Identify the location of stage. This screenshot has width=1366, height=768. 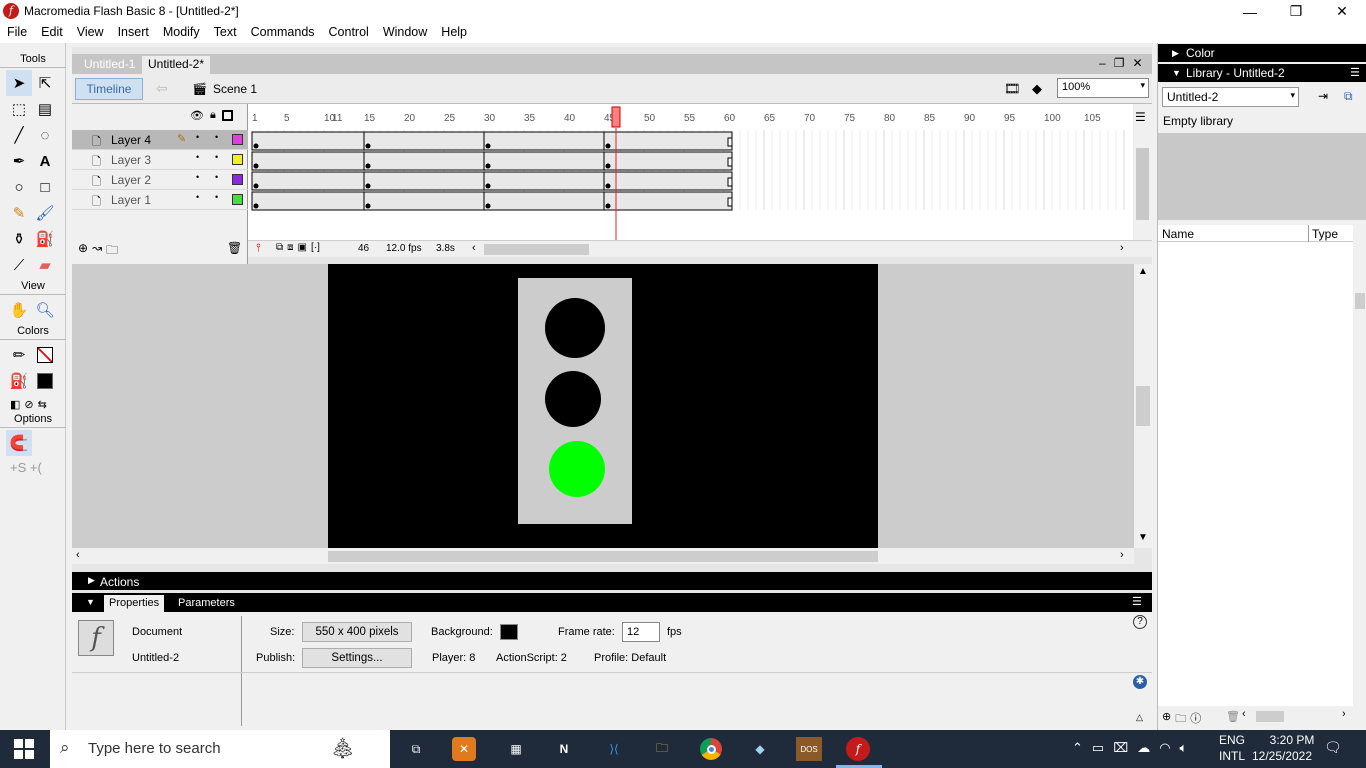
(603, 406).